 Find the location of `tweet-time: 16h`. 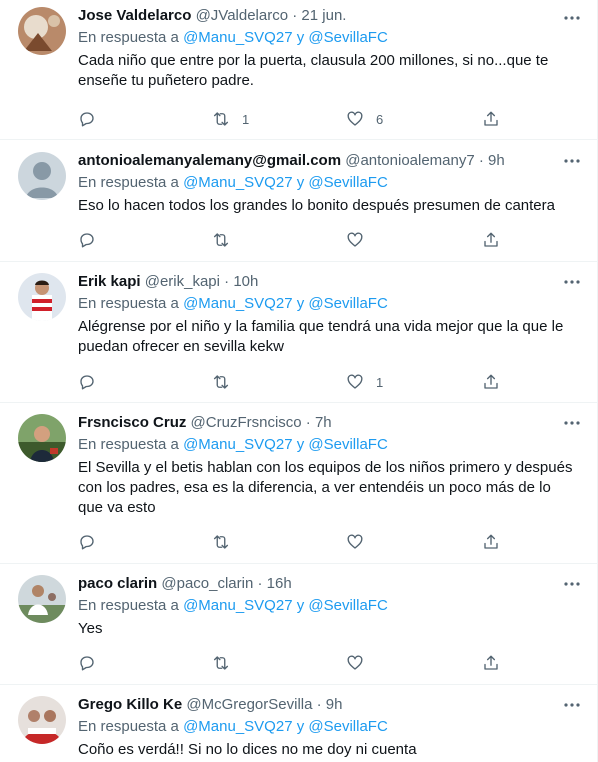

tweet-time: 16h is located at coordinates (279, 583).